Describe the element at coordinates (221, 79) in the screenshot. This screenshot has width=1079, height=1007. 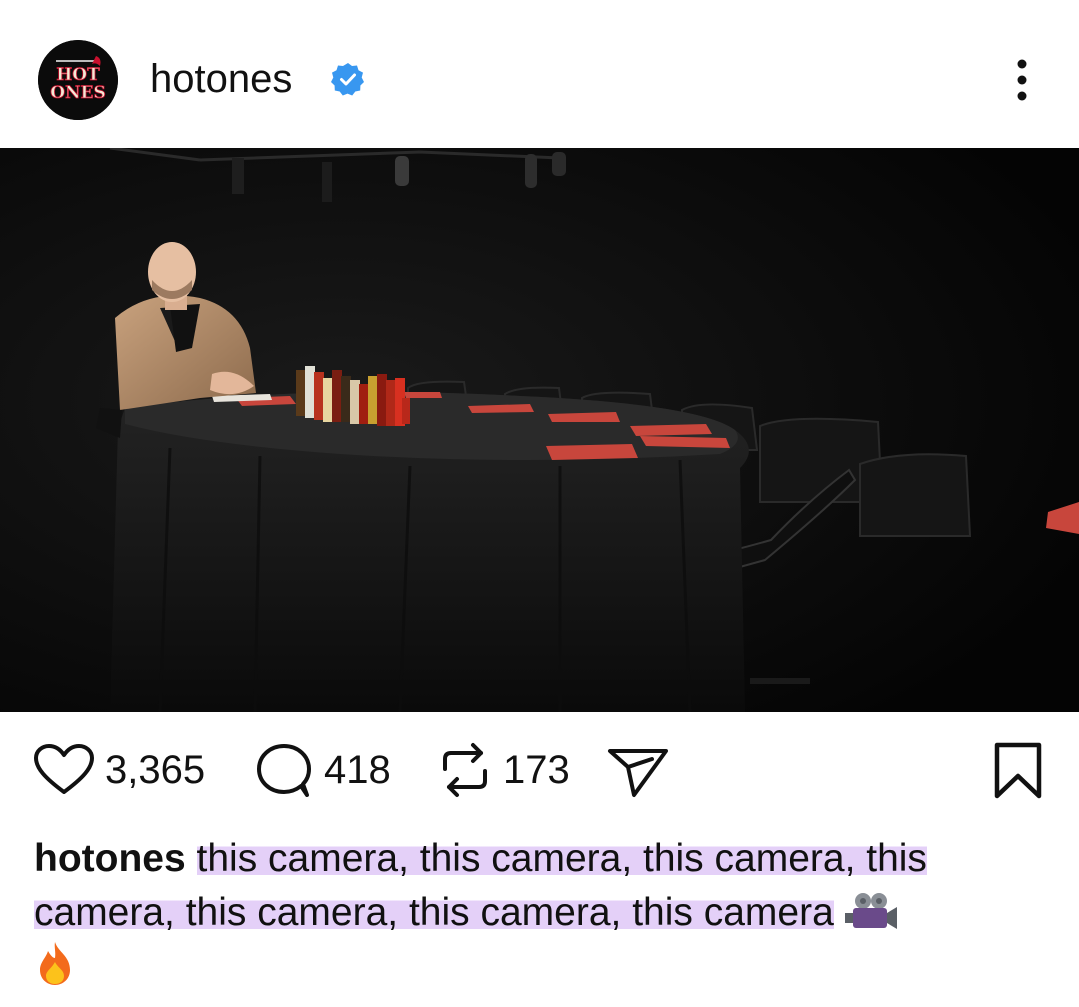
I see `username: hotones` at that location.